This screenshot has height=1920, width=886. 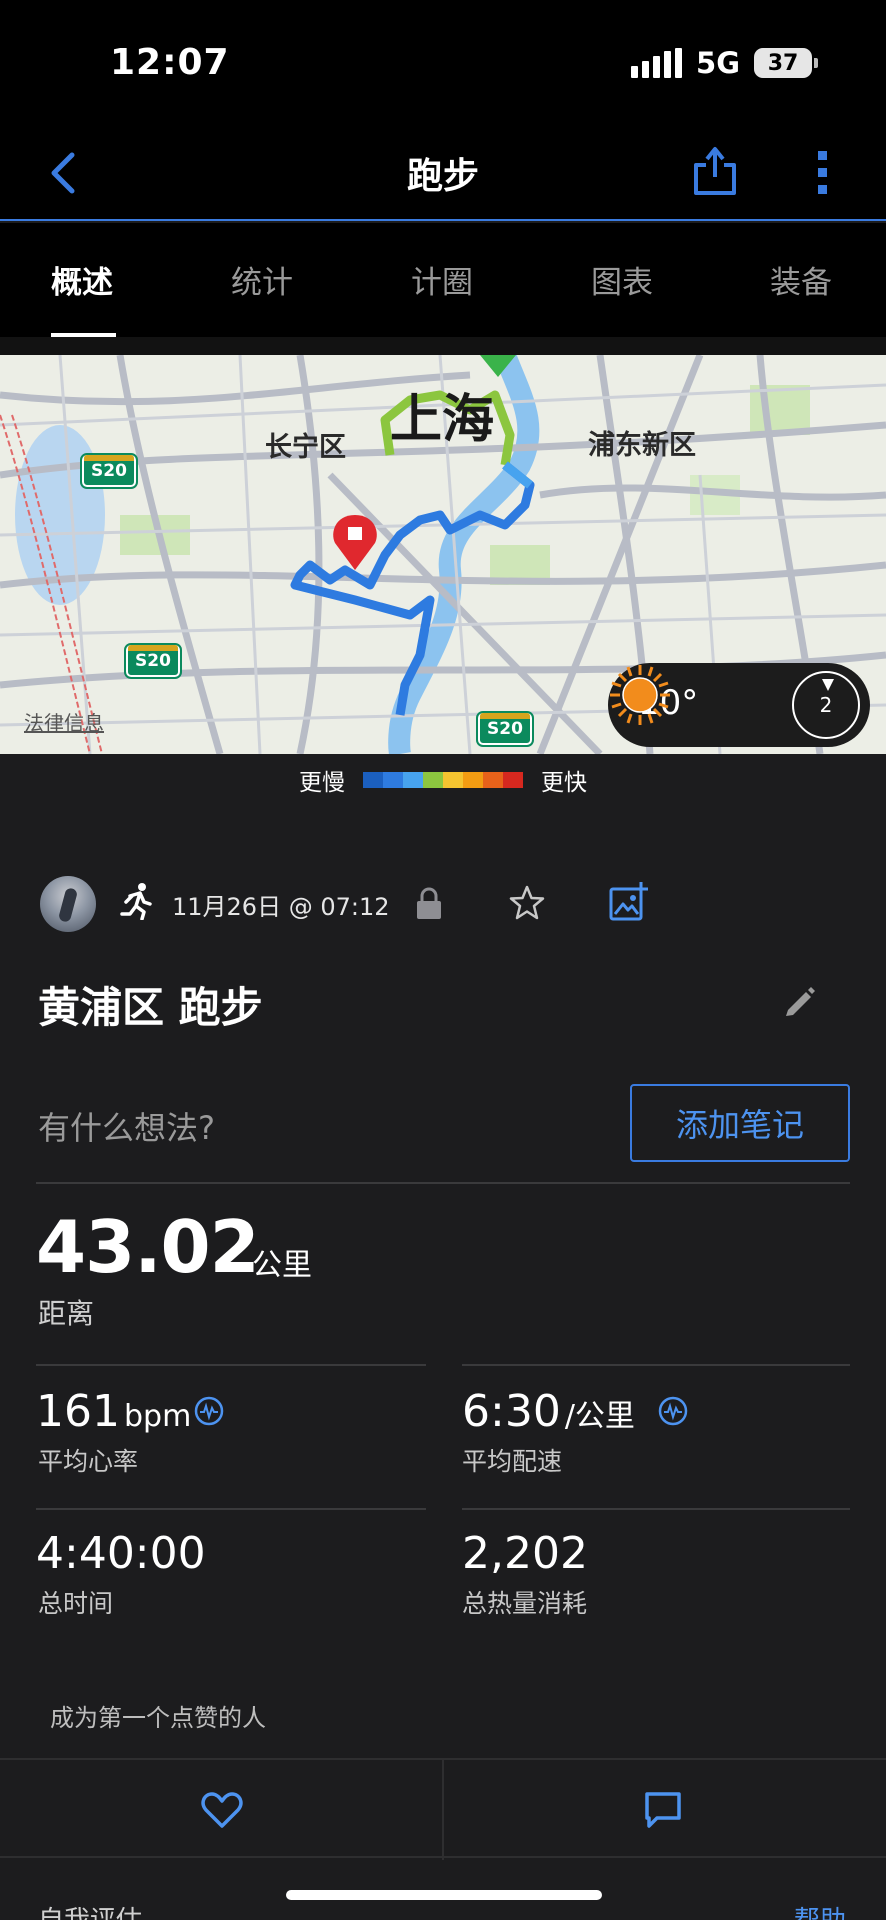 What do you see at coordinates (786, 63) in the screenshot?
I see `battery-icon: 37` at bounding box center [786, 63].